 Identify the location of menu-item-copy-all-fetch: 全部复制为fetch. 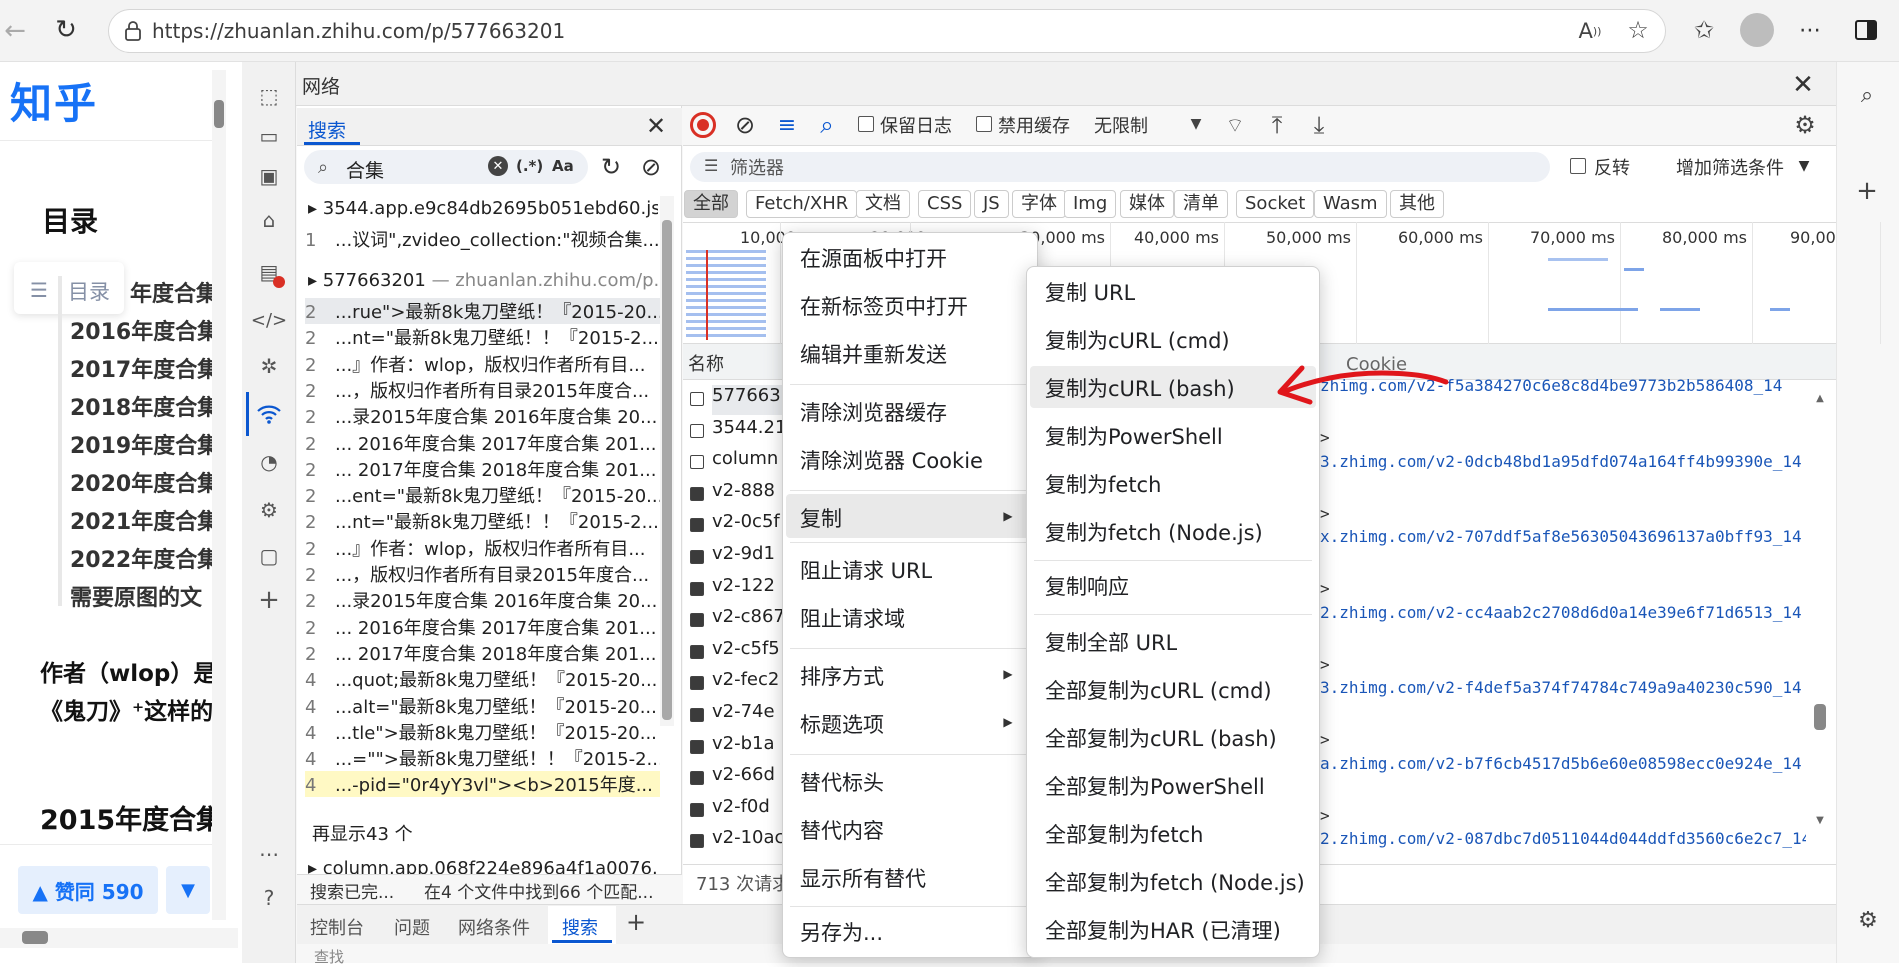
(1124, 834).